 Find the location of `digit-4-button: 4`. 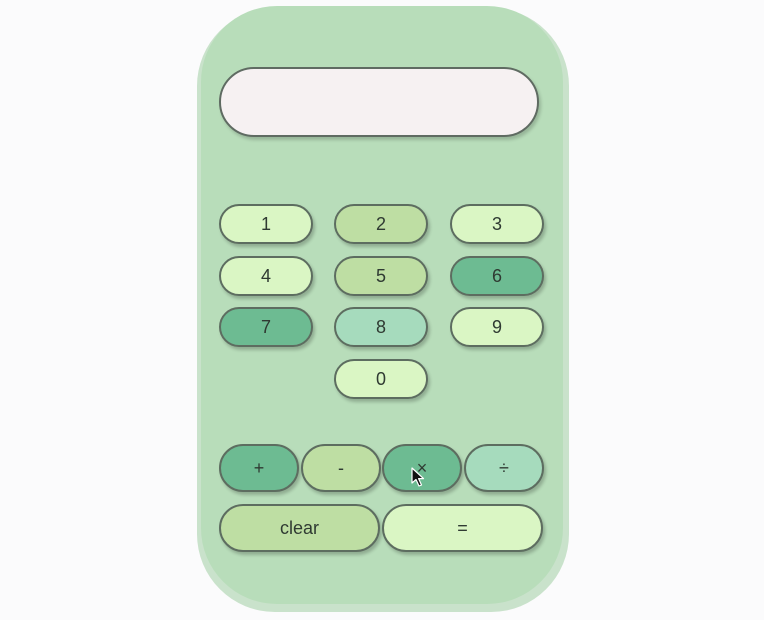

digit-4-button: 4 is located at coordinates (266, 276).